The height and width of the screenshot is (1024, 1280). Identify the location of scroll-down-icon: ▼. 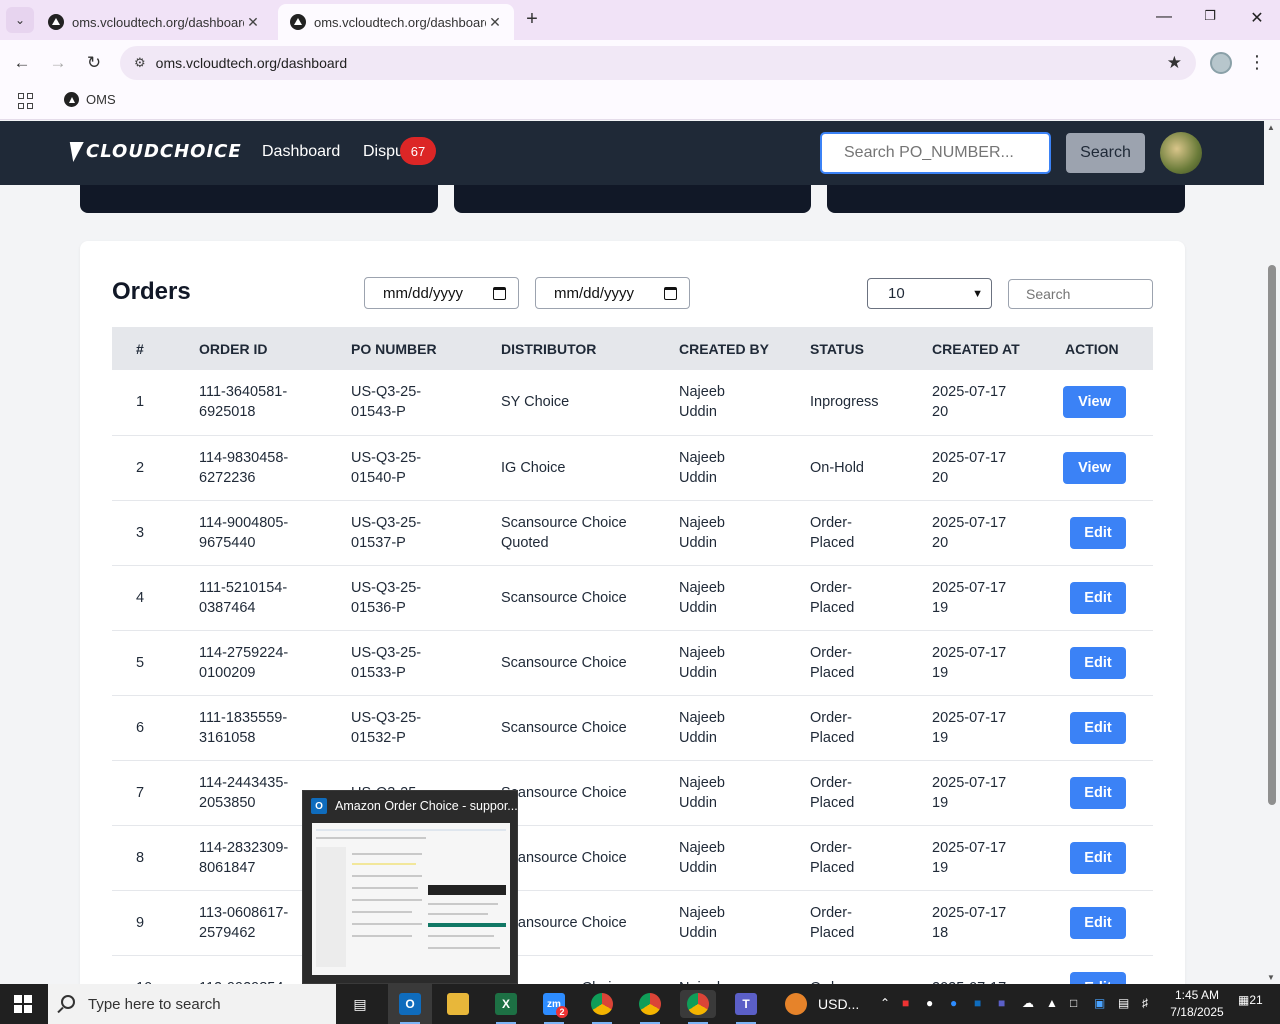
(1271, 977).